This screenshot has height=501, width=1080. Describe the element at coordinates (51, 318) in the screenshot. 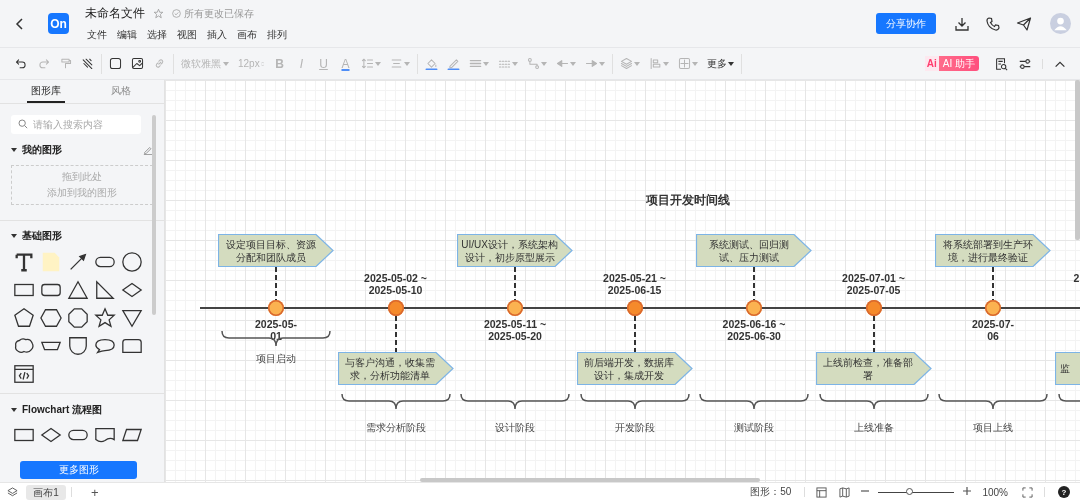

I see `hexagon-shape-icon` at that location.